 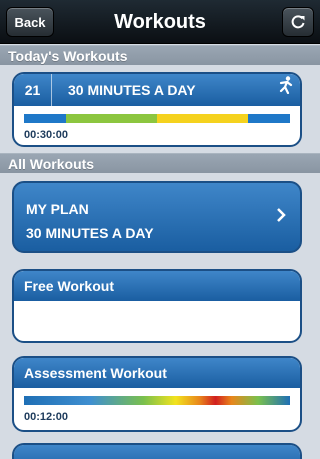 What do you see at coordinates (46, 417) in the screenshot?
I see `workout-duration: 00:12:00` at bounding box center [46, 417].